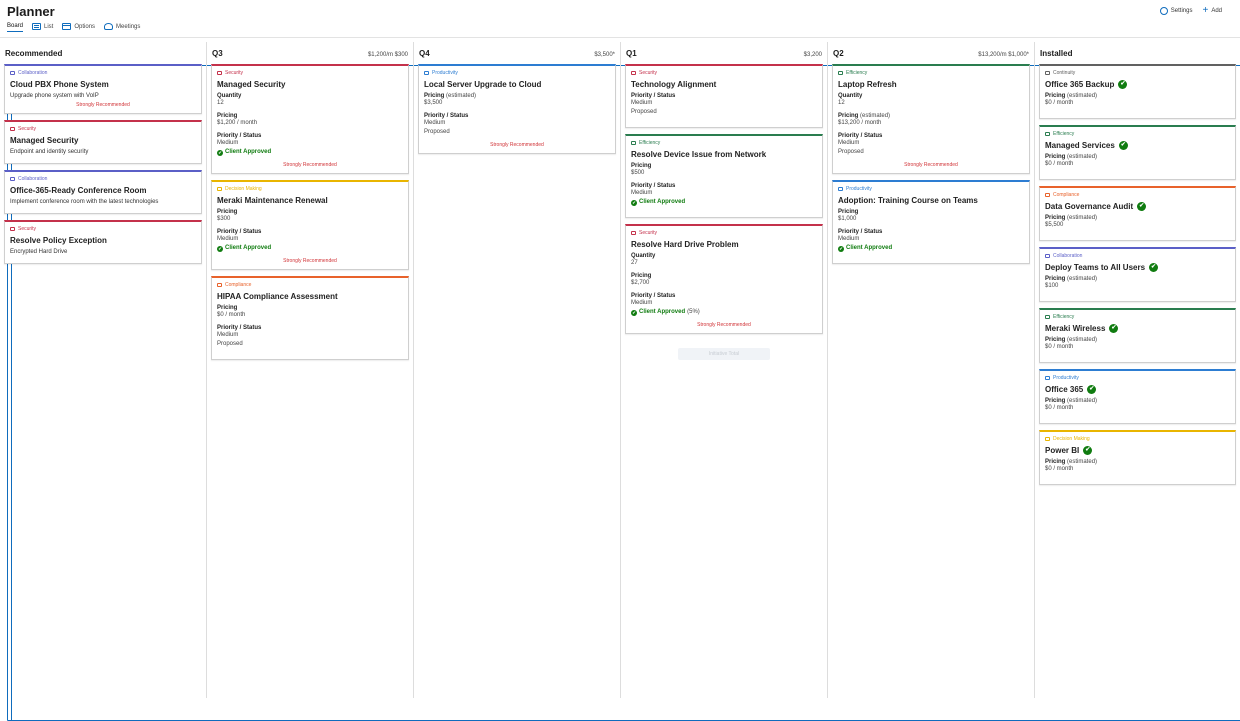  What do you see at coordinates (310, 73) in the screenshot?
I see `category-tag: Security` at bounding box center [310, 73].